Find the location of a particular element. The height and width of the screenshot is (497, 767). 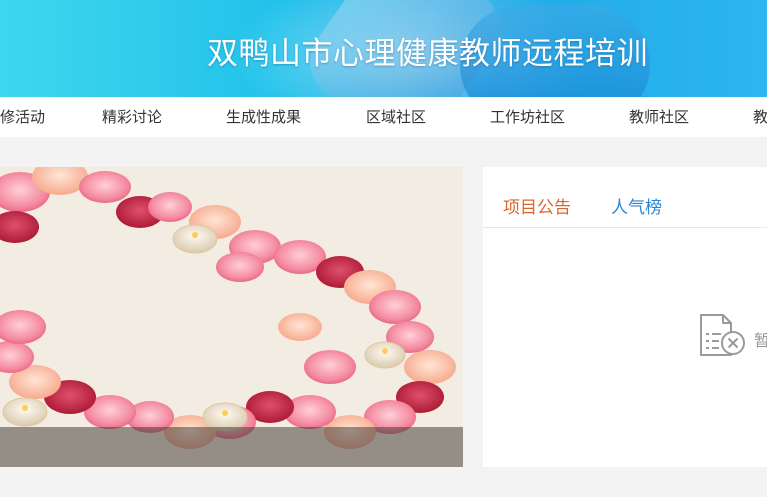

tab-project-announcement: 项目公告 is located at coordinates (537, 205).